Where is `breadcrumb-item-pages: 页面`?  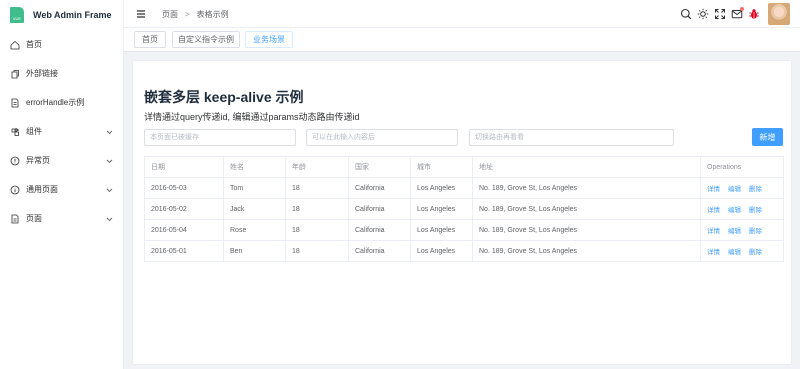
breadcrumb-item-pages: 页面 is located at coordinates (170, 14).